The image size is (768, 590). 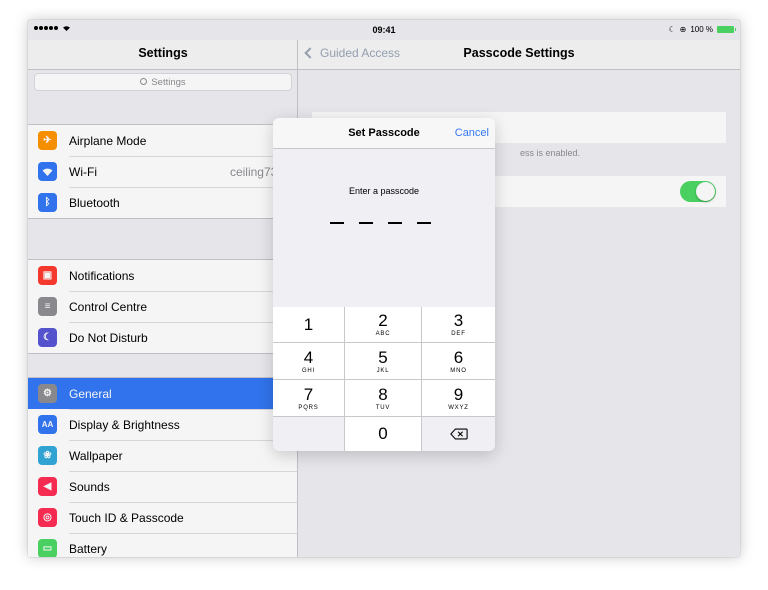 What do you see at coordinates (458, 325) in the screenshot?
I see `keypad-key-3: 3 DEF` at bounding box center [458, 325].